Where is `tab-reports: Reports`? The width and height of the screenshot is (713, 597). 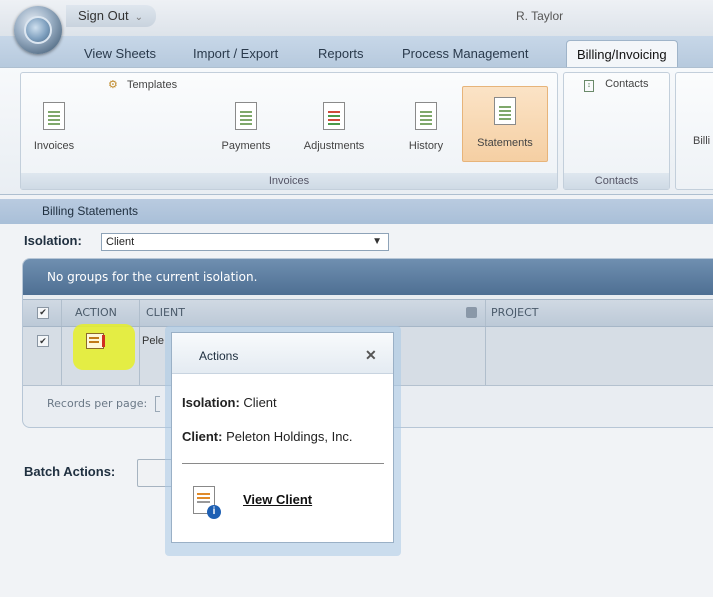 tab-reports: Reports is located at coordinates (341, 54).